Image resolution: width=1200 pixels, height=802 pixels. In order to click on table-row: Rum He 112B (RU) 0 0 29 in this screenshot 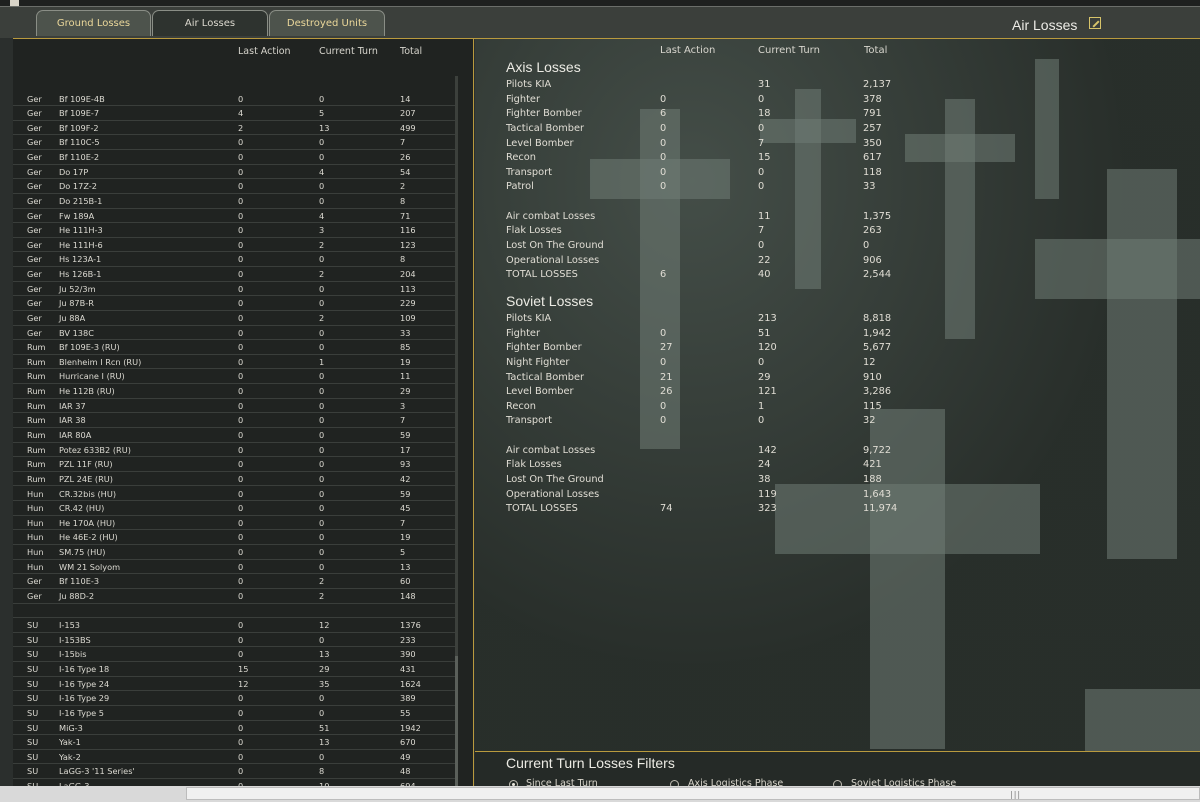, I will do `click(234, 391)`.